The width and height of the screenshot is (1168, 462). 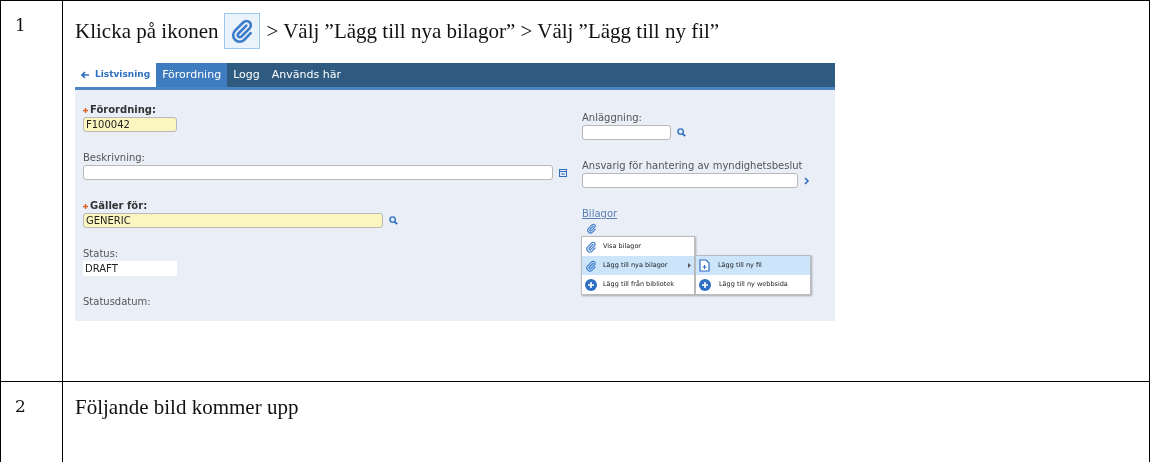 I want to click on arrow-left-icon, so click(x=85, y=75).